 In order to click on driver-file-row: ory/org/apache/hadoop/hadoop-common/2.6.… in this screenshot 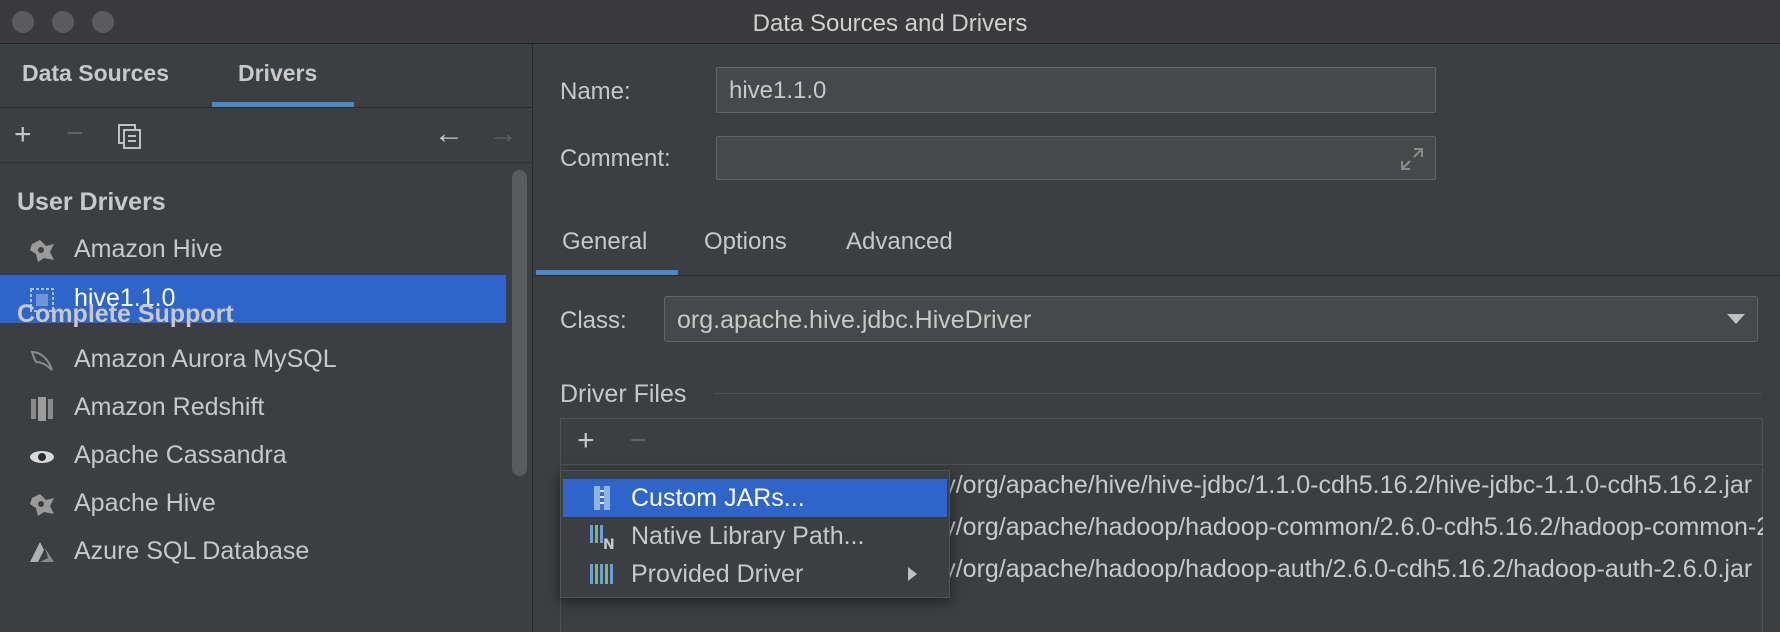, I will do `click(1342, 527)`.